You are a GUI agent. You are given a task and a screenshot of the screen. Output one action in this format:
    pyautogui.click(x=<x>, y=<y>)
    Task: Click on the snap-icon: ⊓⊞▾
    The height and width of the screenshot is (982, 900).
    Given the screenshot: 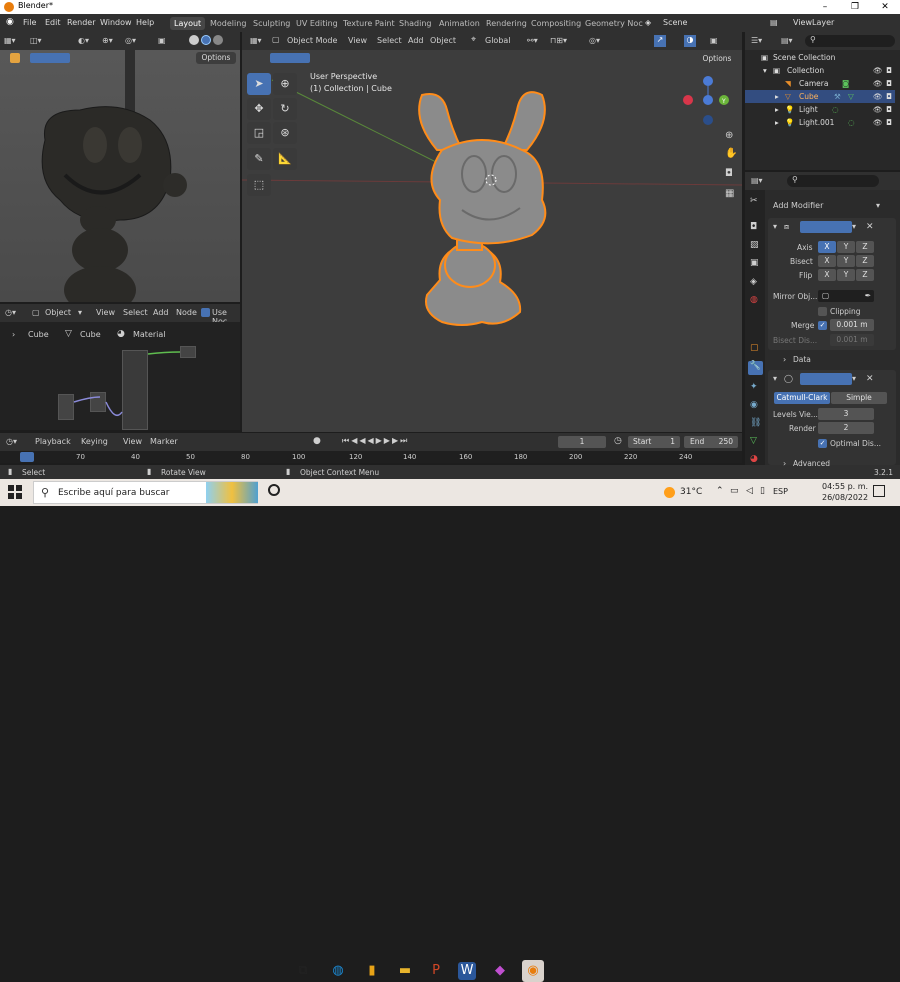 What is the action you would take?
    pyautogui.click(x=558, y=41)
    